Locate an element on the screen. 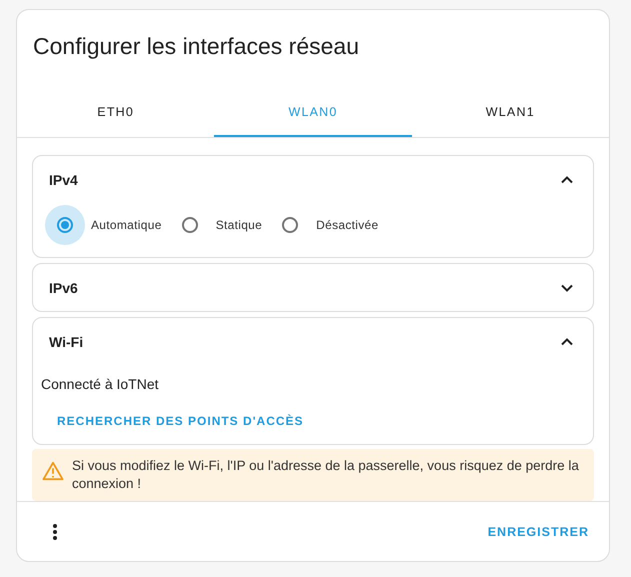 The width and height of the screenshot is (631, 577). section-title: IPv6 is located at coordinates (63, 288).